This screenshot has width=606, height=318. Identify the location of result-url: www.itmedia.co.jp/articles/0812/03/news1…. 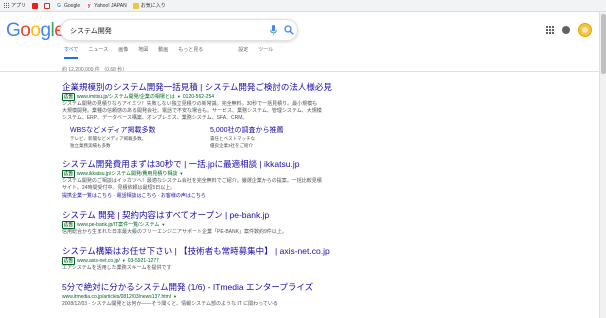
(116, 297).